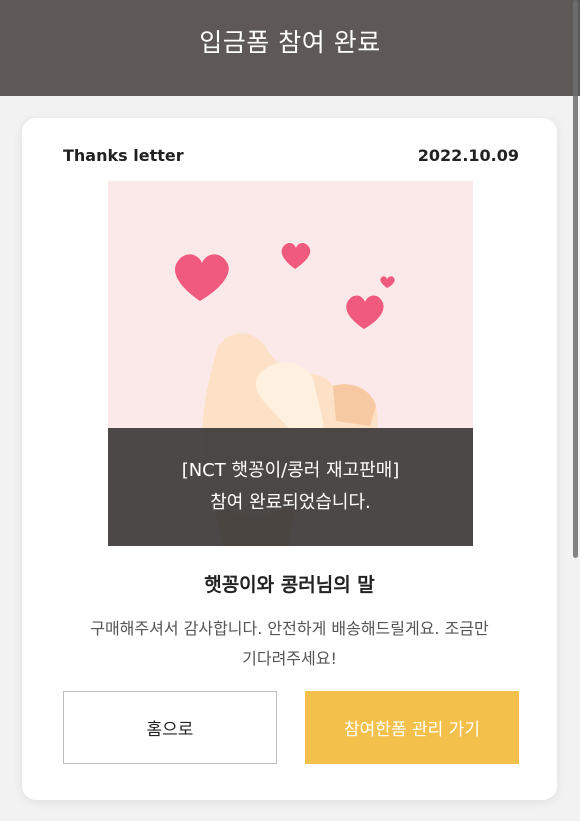 The width and height of the screenshot is (580, 821). Describe the element at coordinates (290, 502) in the screenshot. I see `overlay-line-2: 참여 완료되었습니다.` at that location.